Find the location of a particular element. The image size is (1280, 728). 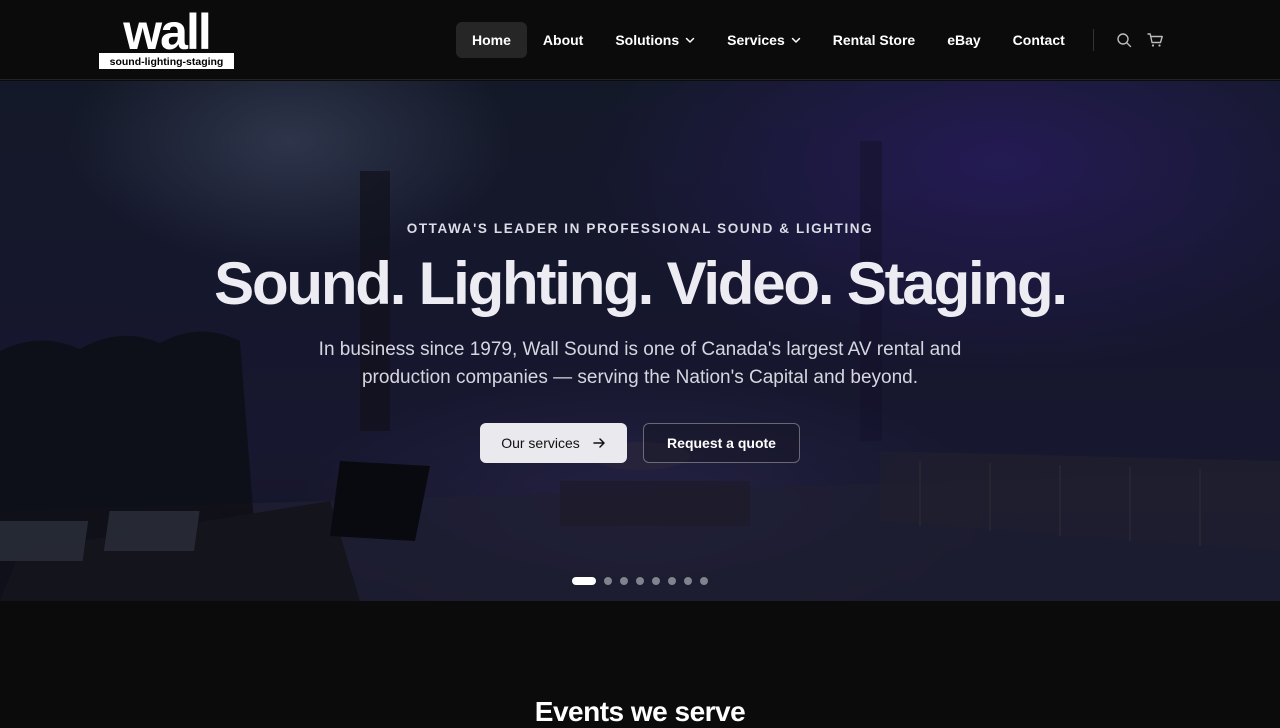

cart-icon is located at coordinates (1155, 40).